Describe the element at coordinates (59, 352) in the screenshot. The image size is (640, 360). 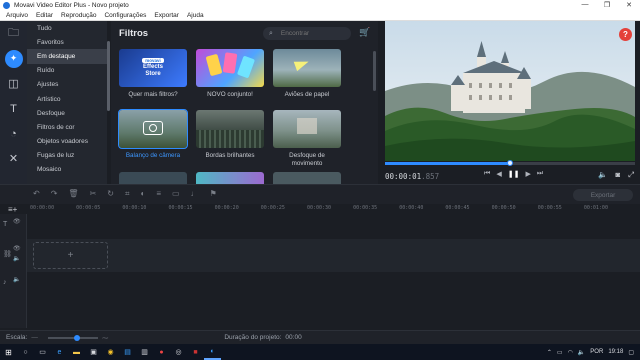
I see `edge-browser-icon: e` at that location.